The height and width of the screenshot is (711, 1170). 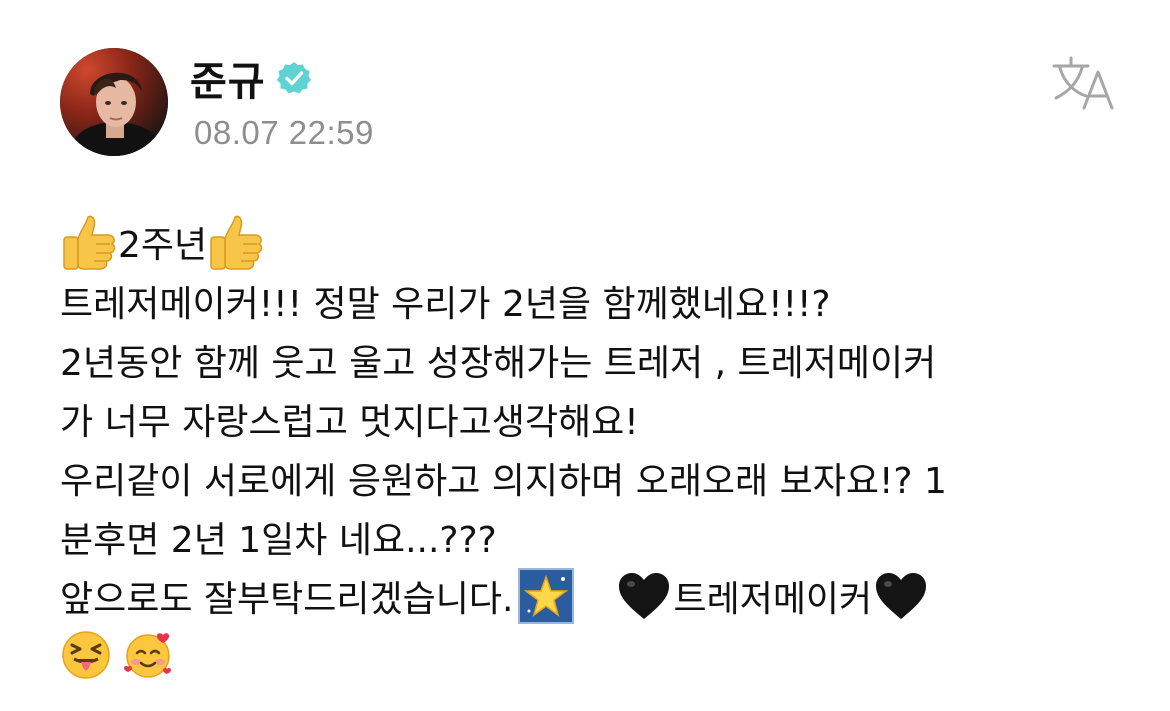 I want to click on post-line-3: 2년동안 함께 웃고 울고 성장해가는 트레저 , 트레저메이커, so click(x=498, y=363).